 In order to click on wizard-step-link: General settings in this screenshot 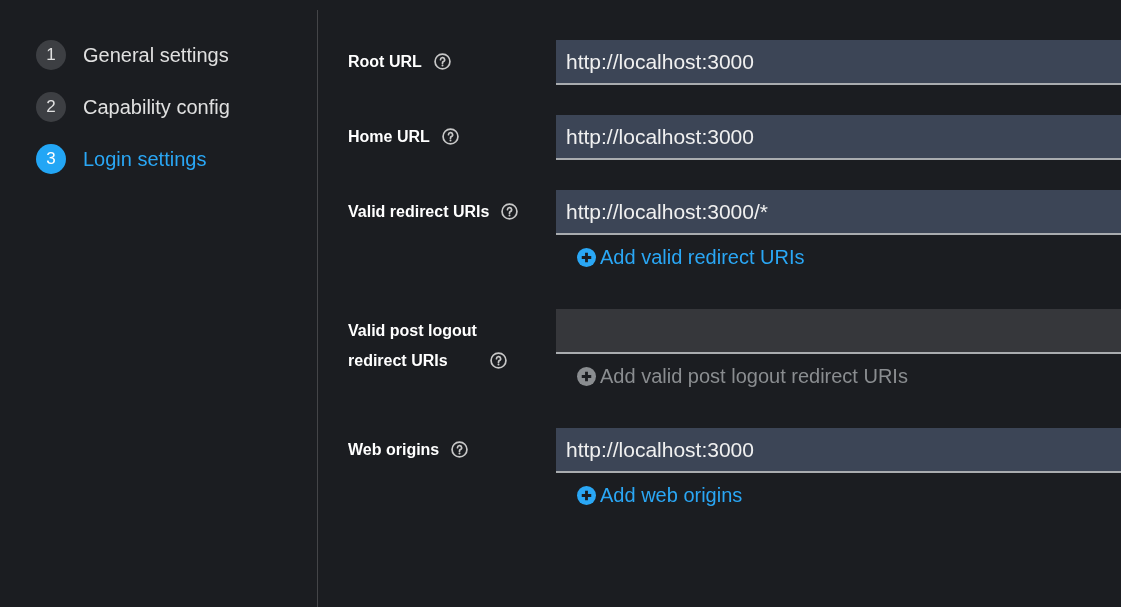, I will do `click(156, 55)`.